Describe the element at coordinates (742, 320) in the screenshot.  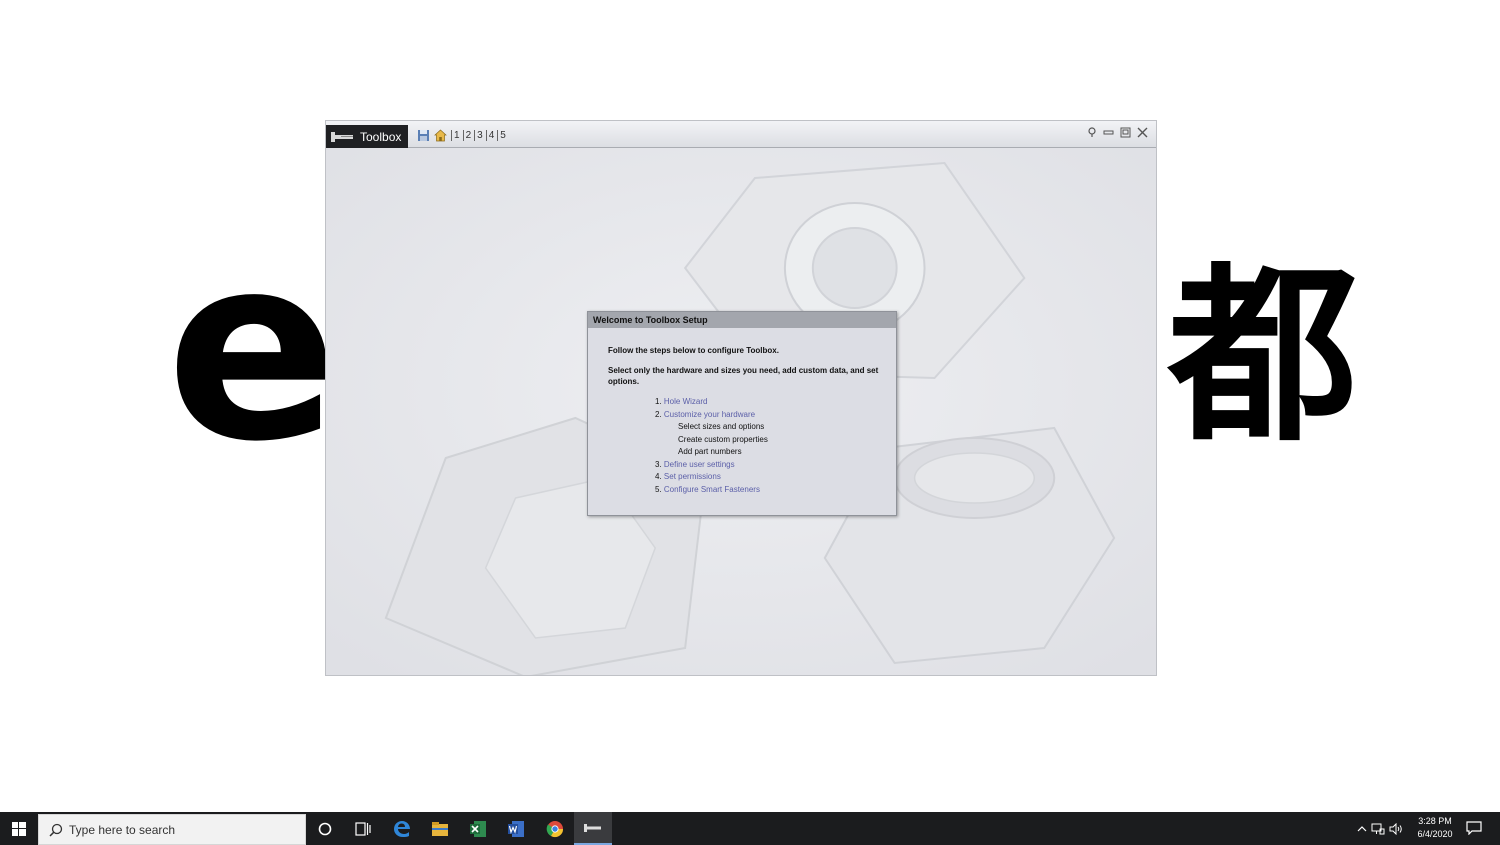
I see `dialog-title: Welcome to Toolbox Setup` at that location.